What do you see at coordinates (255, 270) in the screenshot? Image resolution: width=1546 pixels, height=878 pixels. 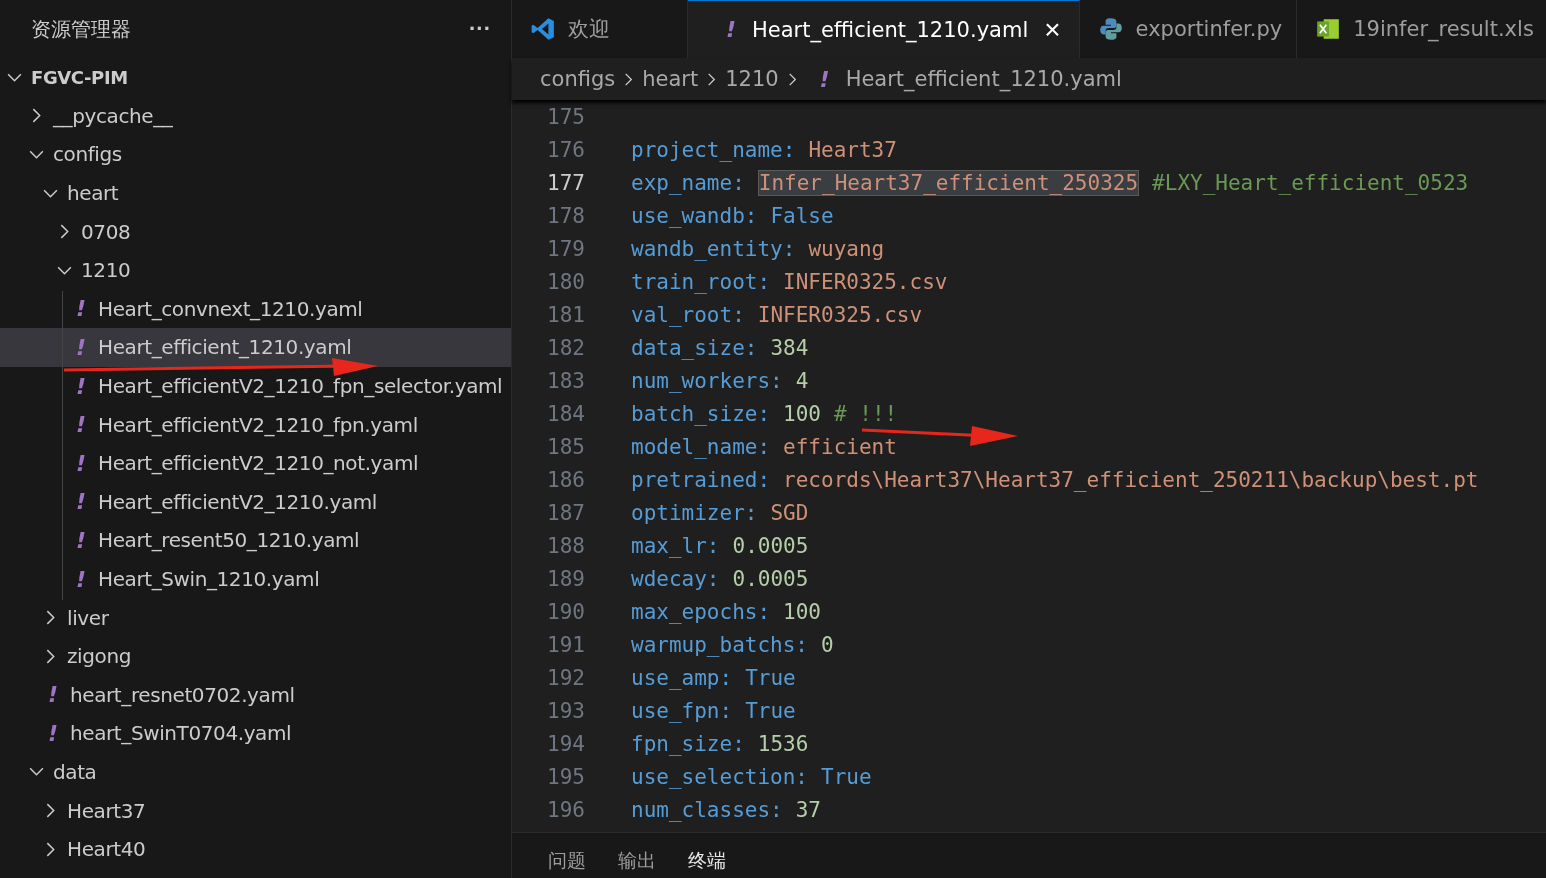 I see `tree-item: 1210` at bounding box center [255, 270].